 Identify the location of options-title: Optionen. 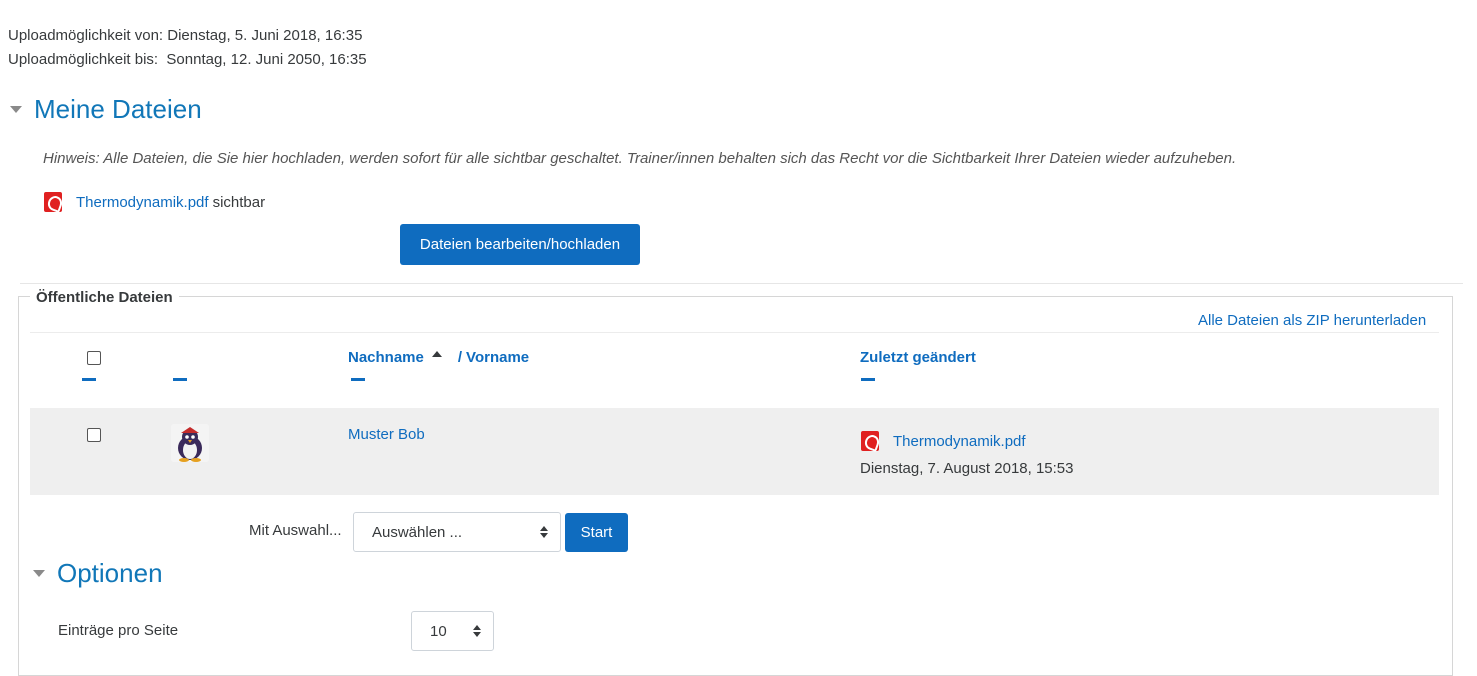
(110, 573).